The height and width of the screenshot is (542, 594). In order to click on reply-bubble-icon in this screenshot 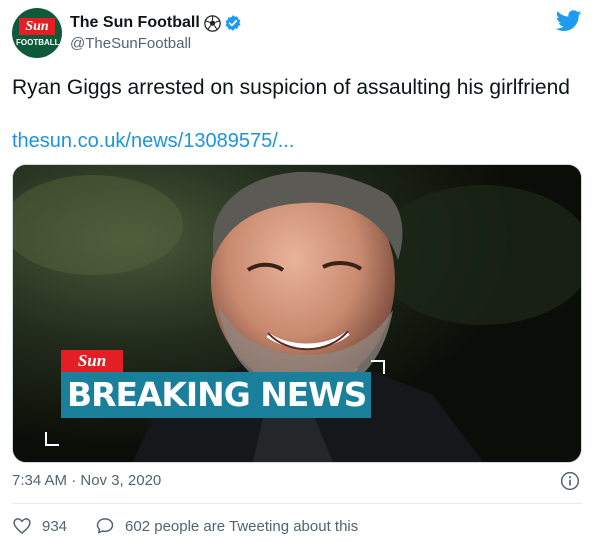, I will do `click(105, 526)`.